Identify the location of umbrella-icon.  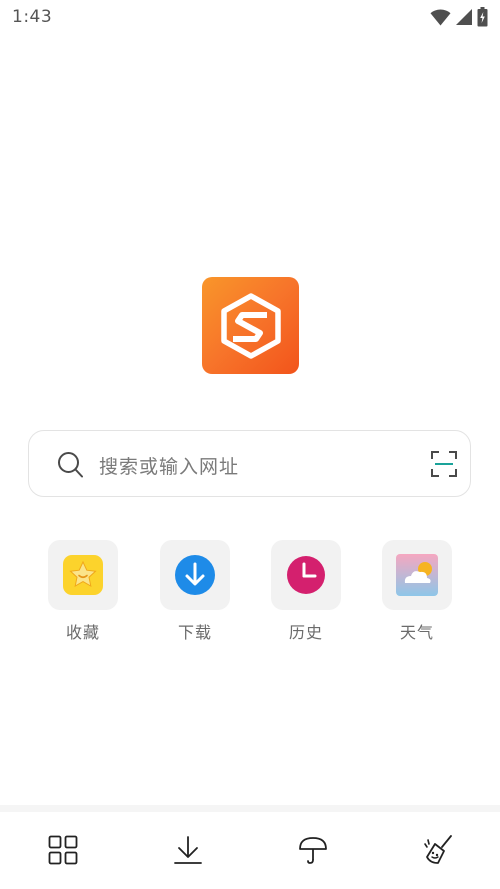
(313, 850).